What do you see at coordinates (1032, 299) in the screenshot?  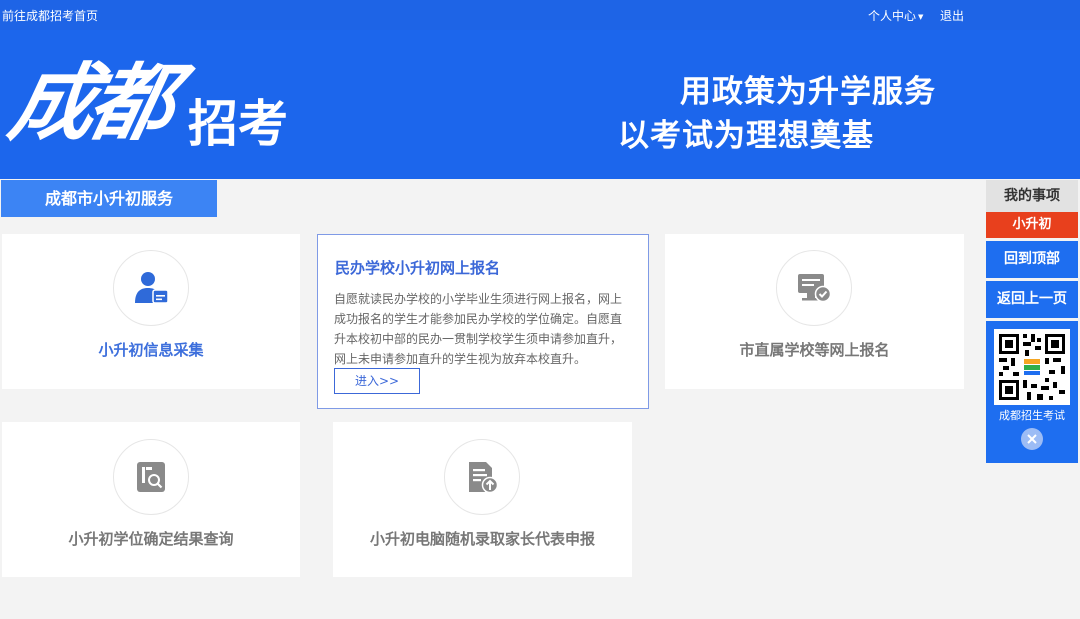 I see `back-previous-button: 返回上一页` at bounding box center [1032, 299].